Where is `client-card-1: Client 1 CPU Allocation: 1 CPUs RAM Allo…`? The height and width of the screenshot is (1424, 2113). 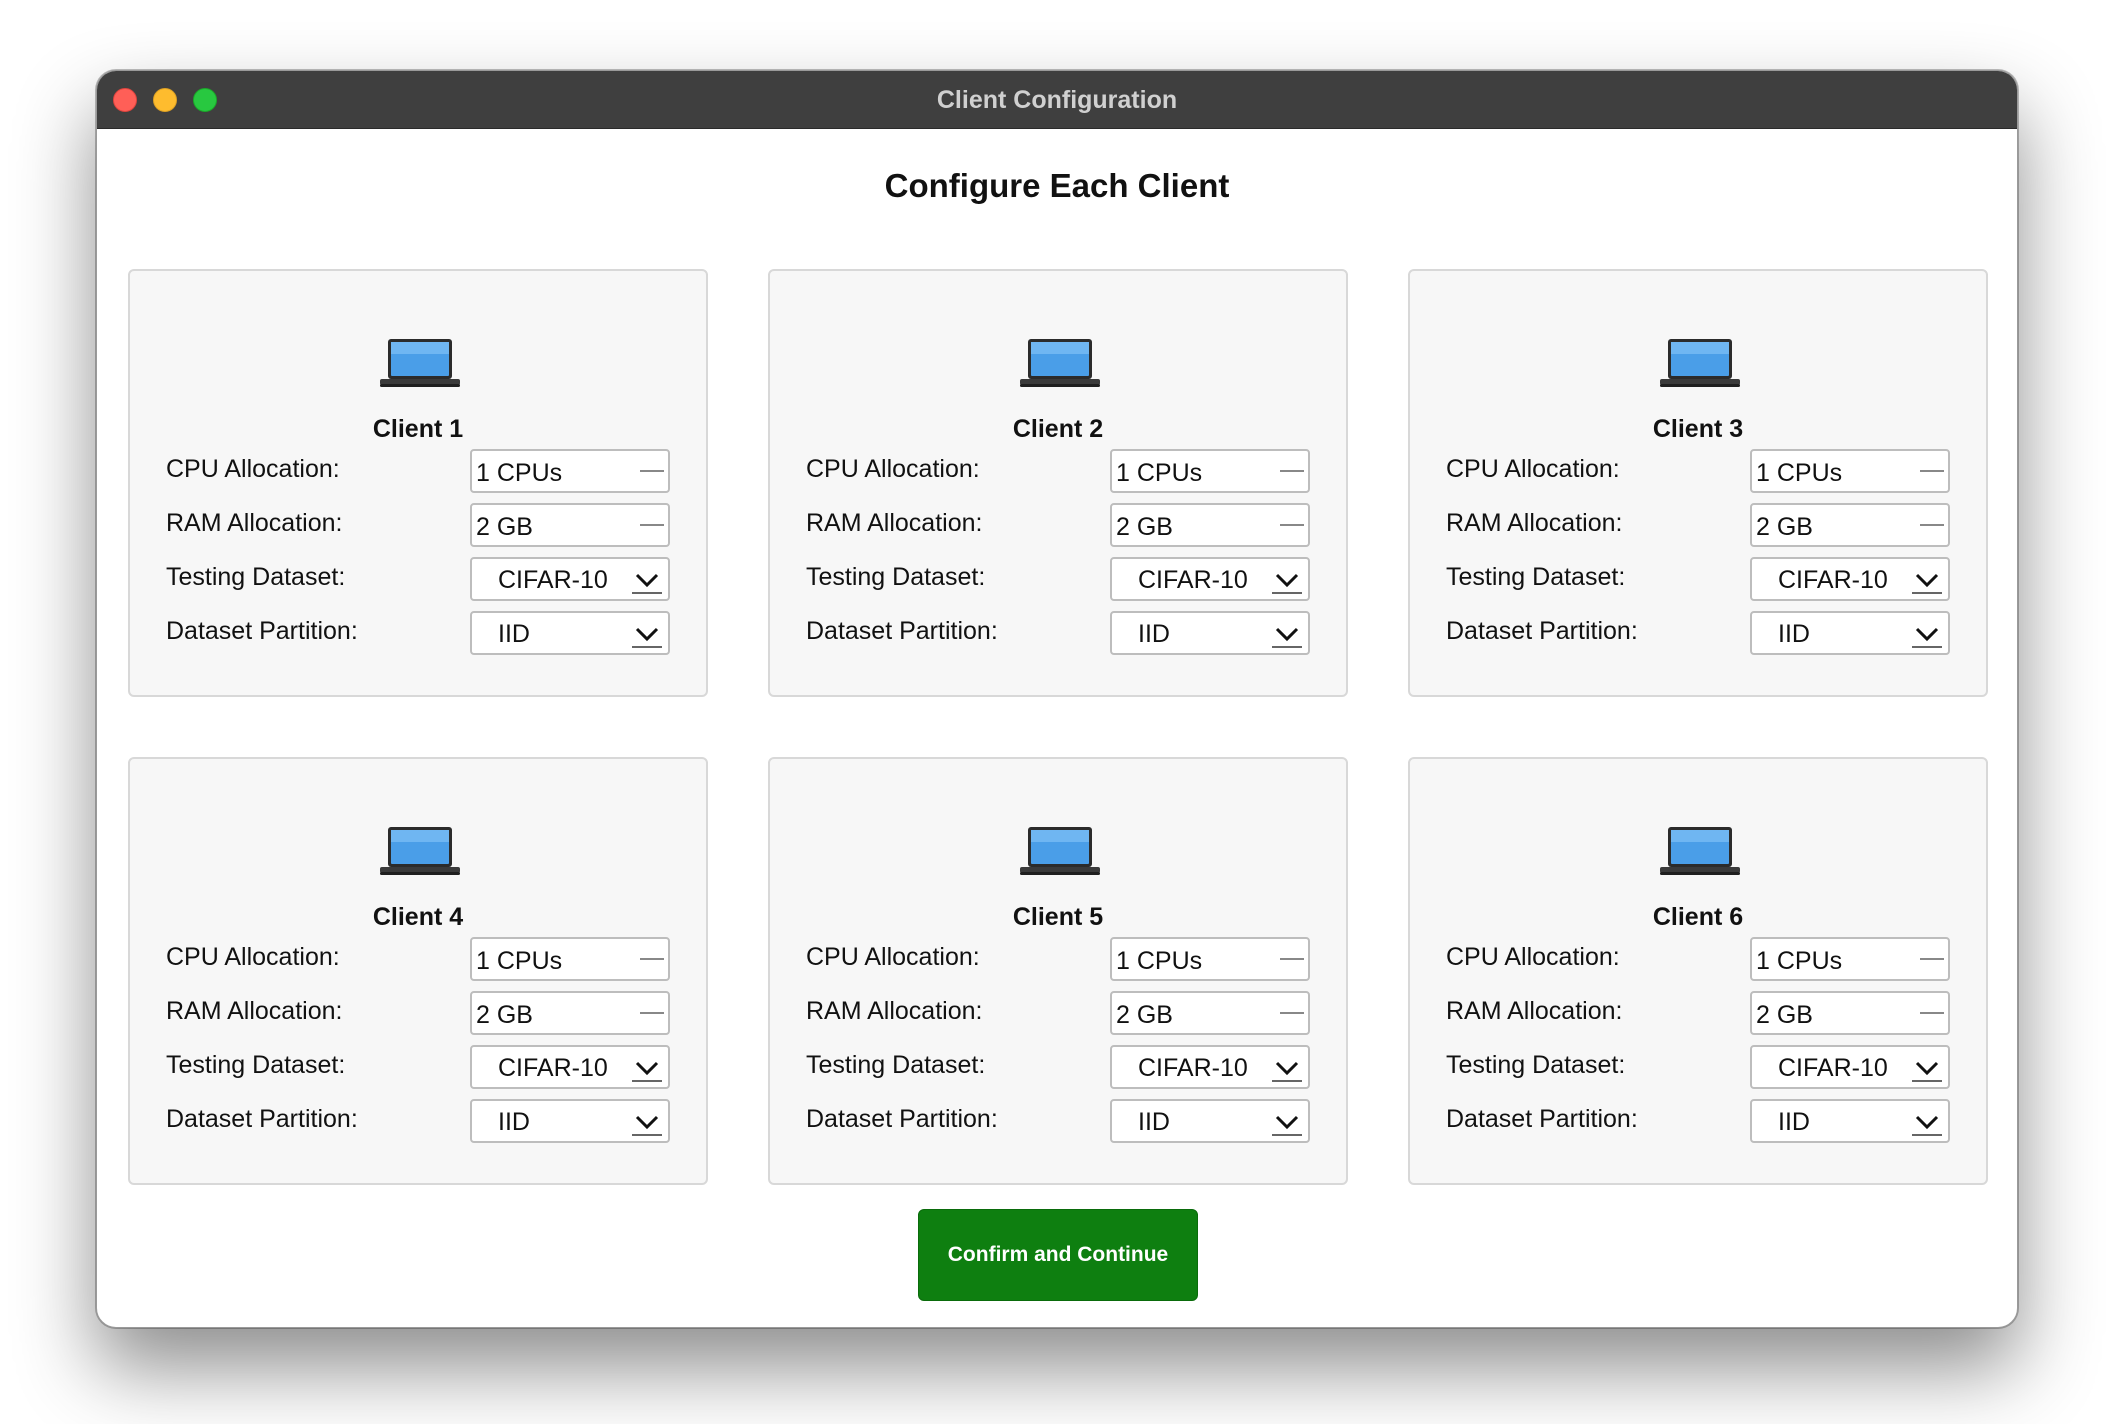
client-card-1: Client 1 CPU Allocation: 1 CPUs RAM Allo… is located at coordinates (418, 483).